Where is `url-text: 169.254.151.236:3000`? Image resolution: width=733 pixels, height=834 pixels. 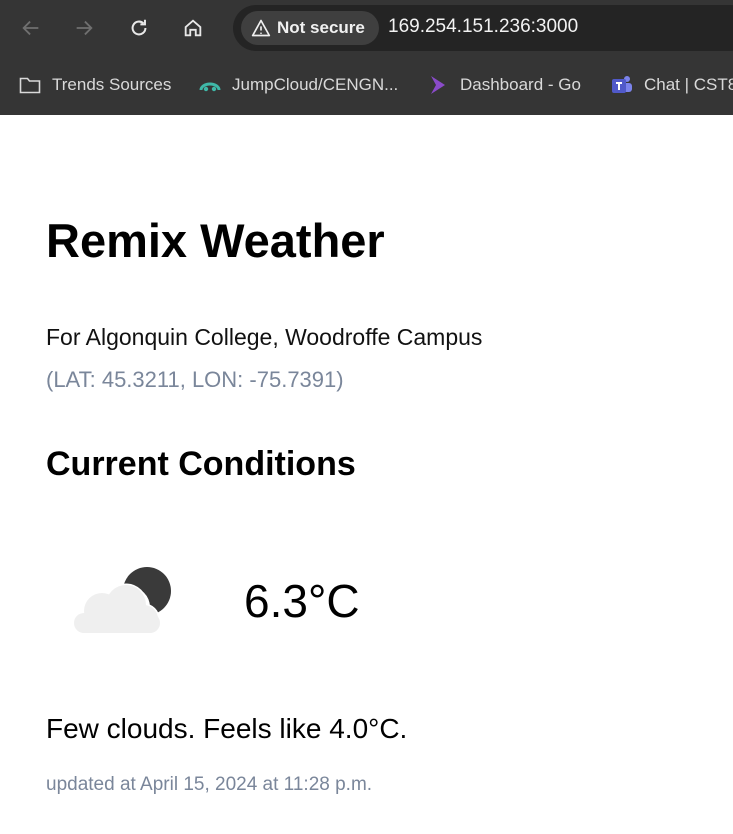
url-text: 169.254.151.236:3000 is located at coordinates (483, 27).